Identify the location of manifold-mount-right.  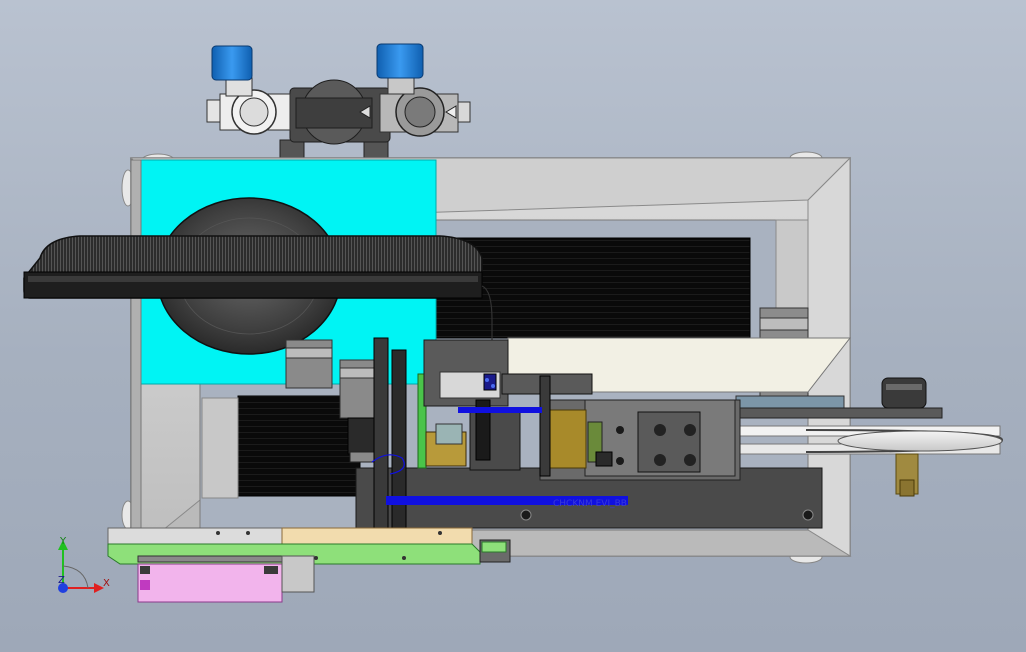
(376, 149).